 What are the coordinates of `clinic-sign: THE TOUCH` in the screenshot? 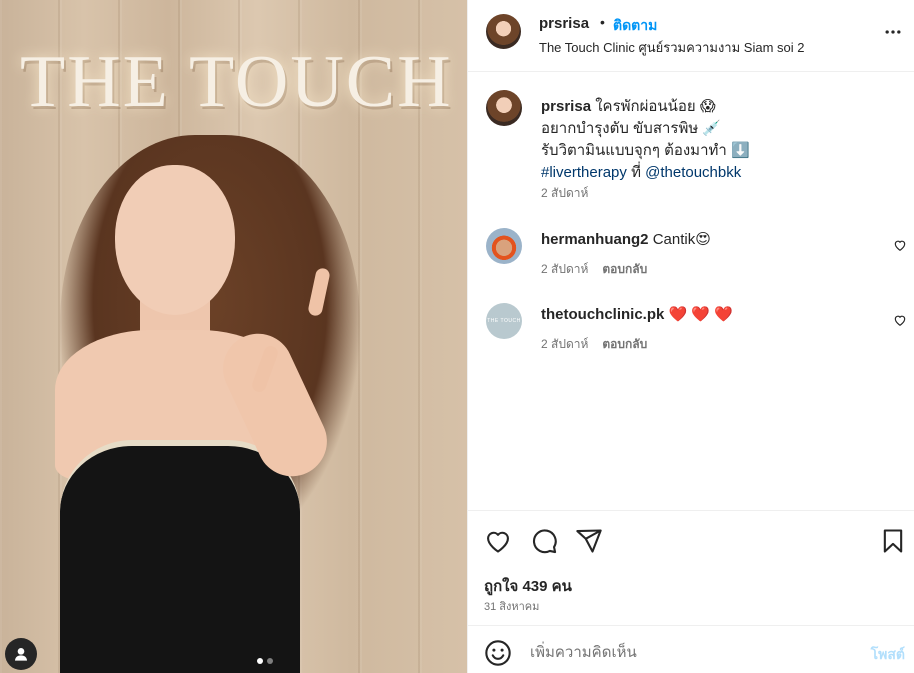 It's located at (236, 82).